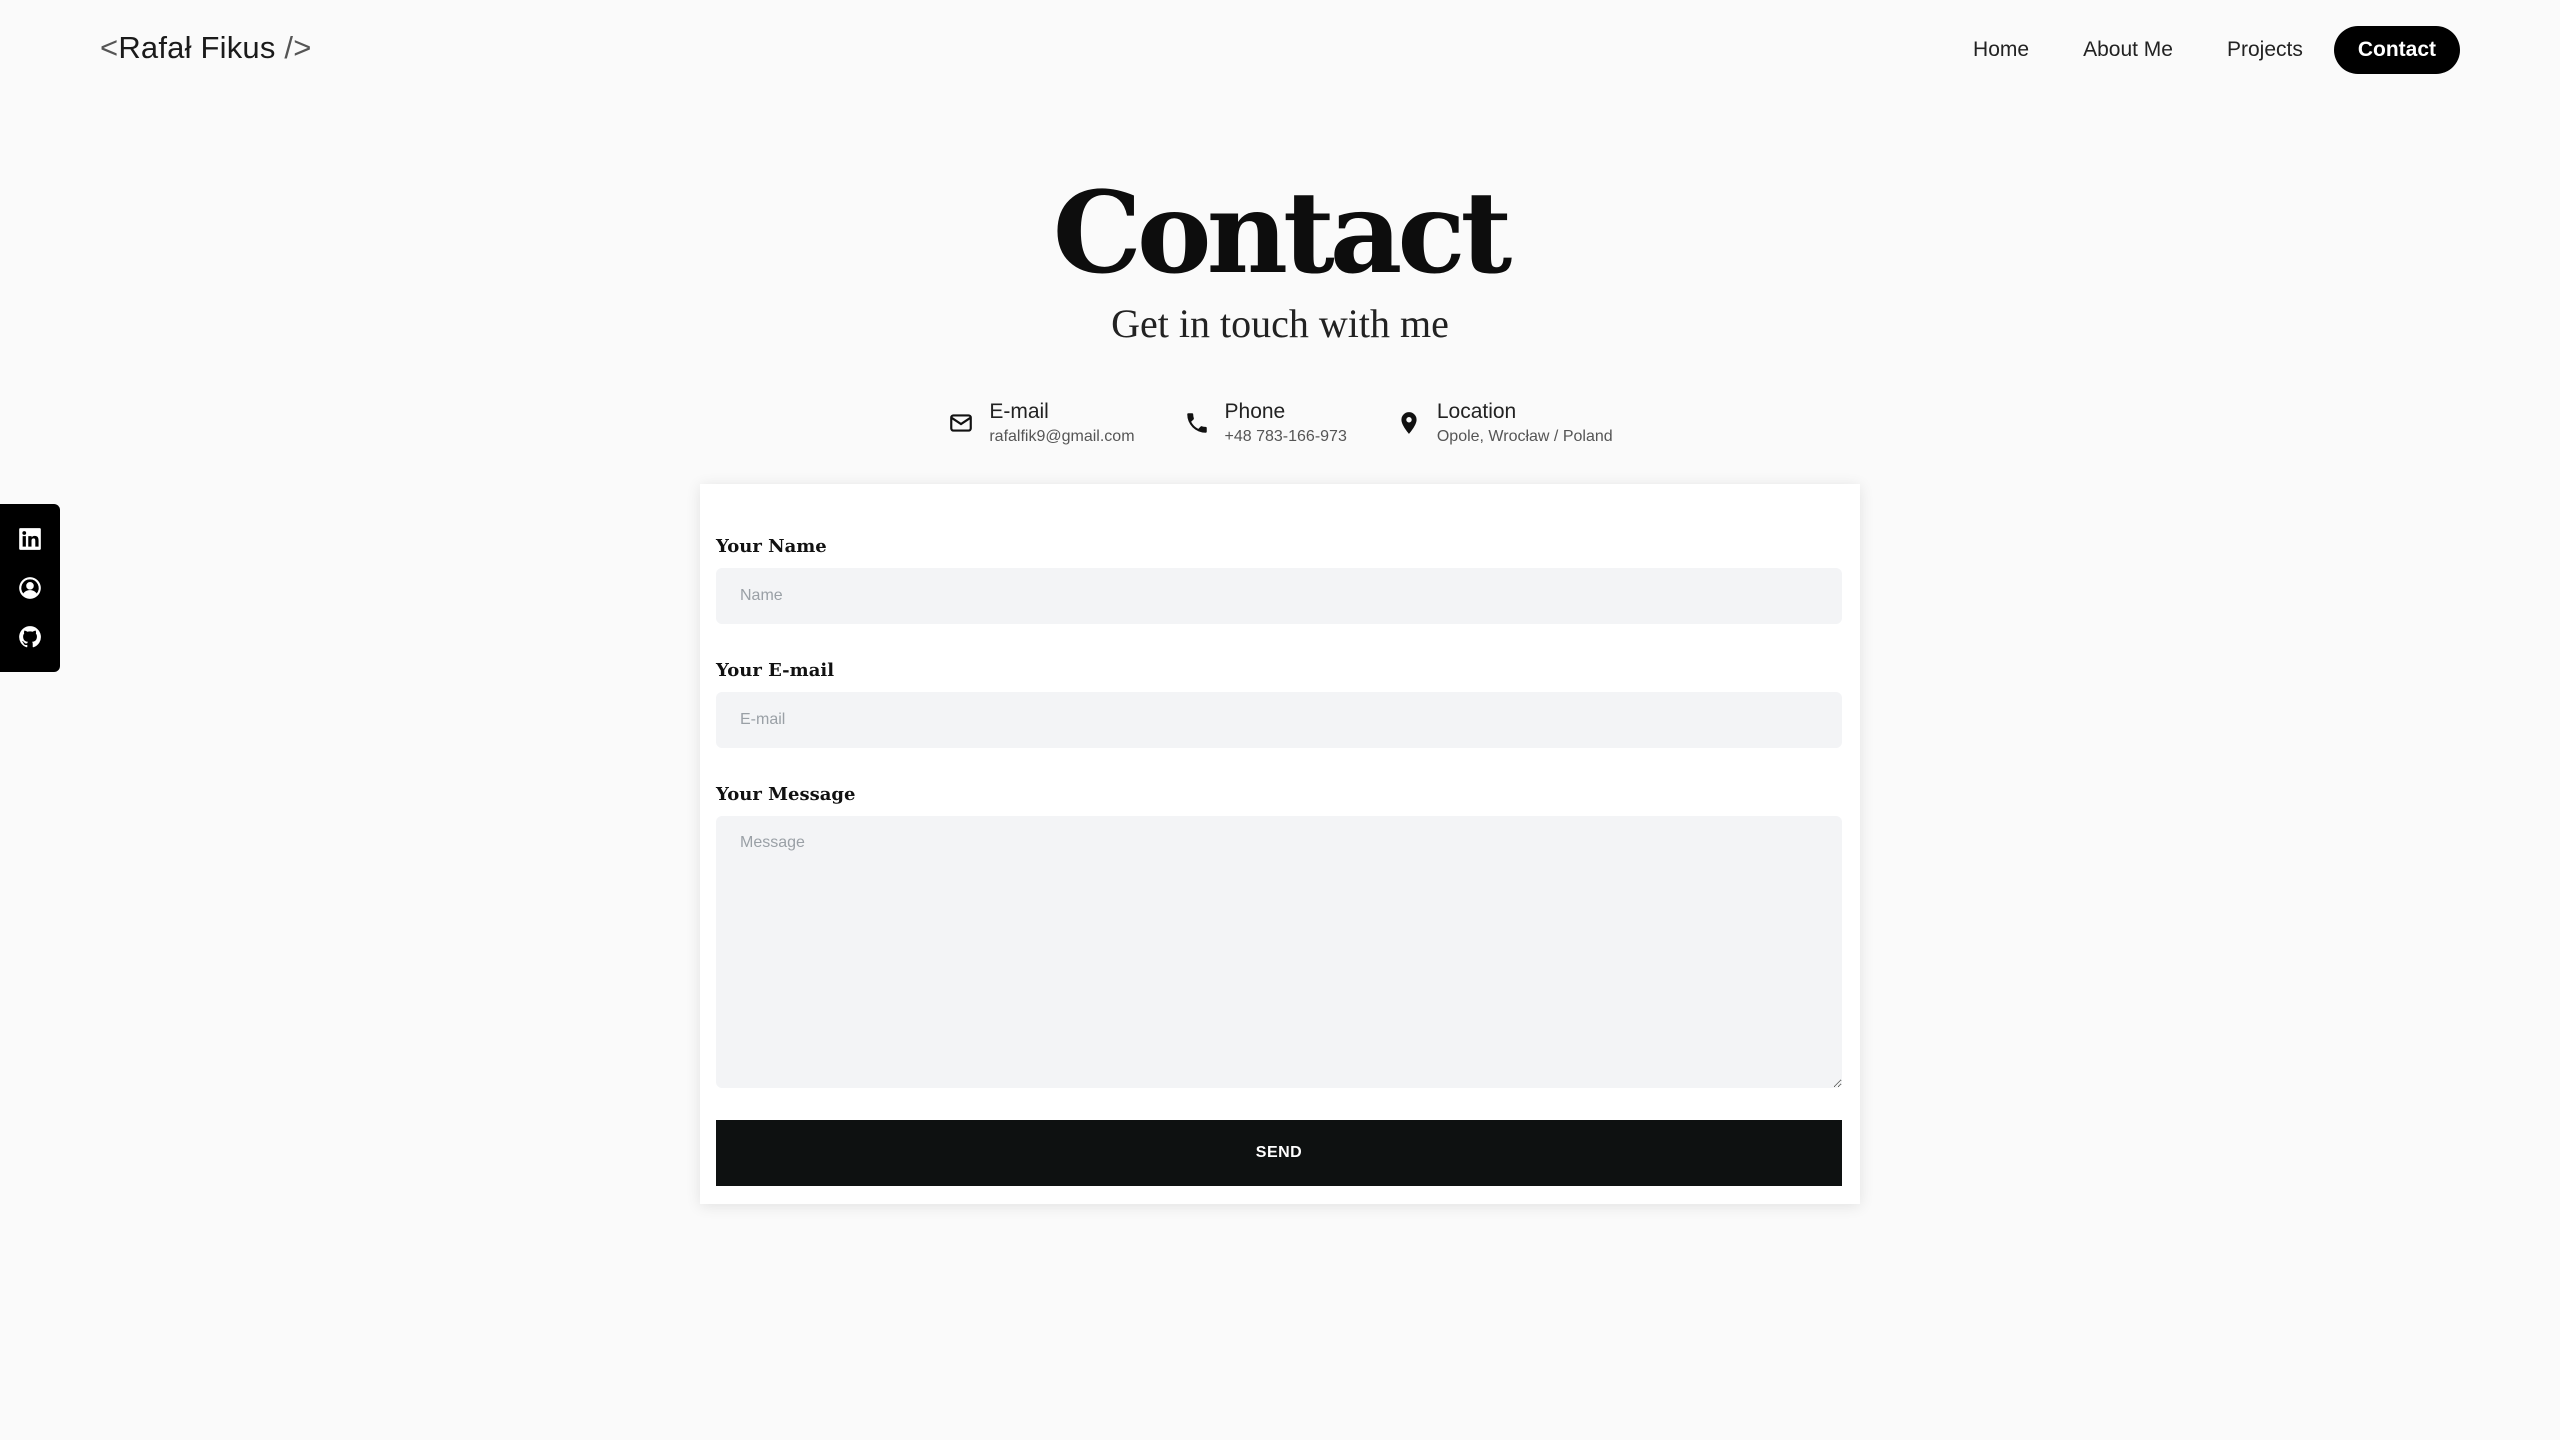 This screenshot has height=1440, width=2560. Describe the element at coordinates (1255, 411) in the screenshot. I see `info-phone-label: Phone` at that location.